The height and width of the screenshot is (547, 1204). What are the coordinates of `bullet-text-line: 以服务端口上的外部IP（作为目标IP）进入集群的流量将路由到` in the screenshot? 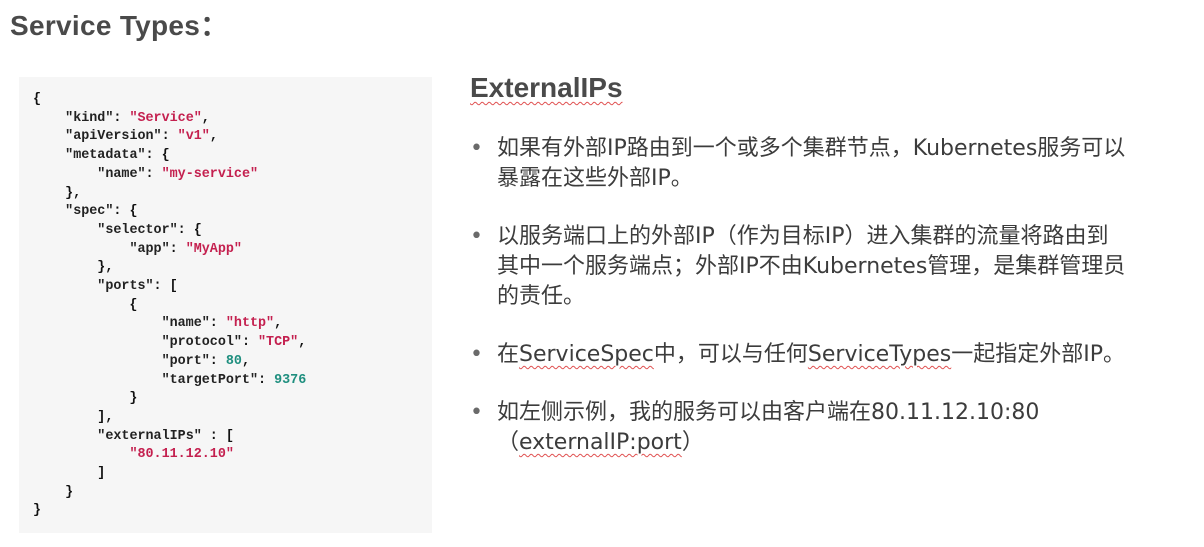 It's located at (803, 236).